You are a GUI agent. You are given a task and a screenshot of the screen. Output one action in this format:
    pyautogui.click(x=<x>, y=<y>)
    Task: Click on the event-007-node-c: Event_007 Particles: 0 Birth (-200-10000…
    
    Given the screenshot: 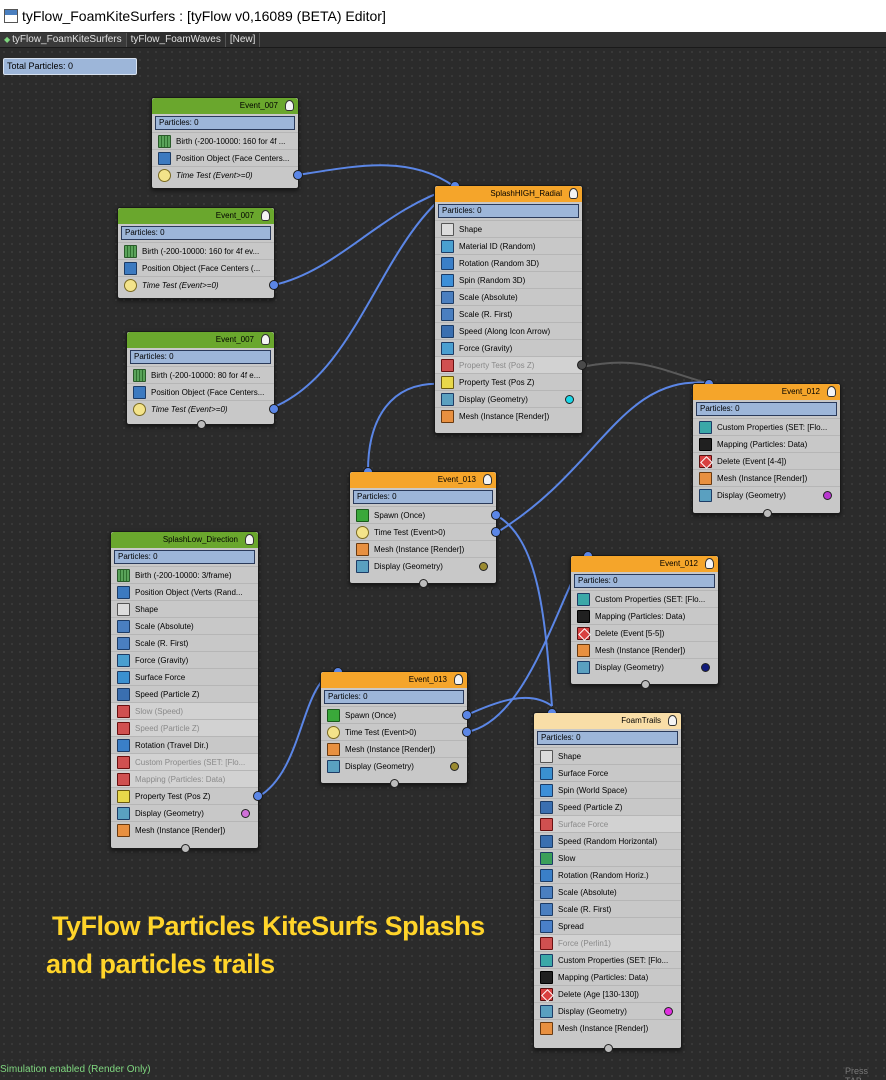 What is the action you would take?
    pyautogui.click(x=202, y=380)
    